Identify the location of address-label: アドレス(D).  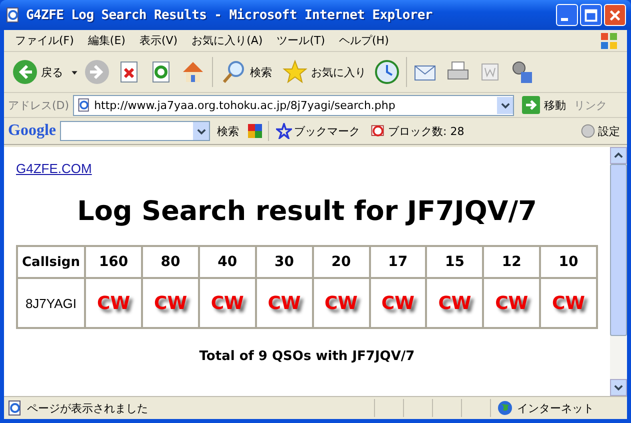
(39, 105).